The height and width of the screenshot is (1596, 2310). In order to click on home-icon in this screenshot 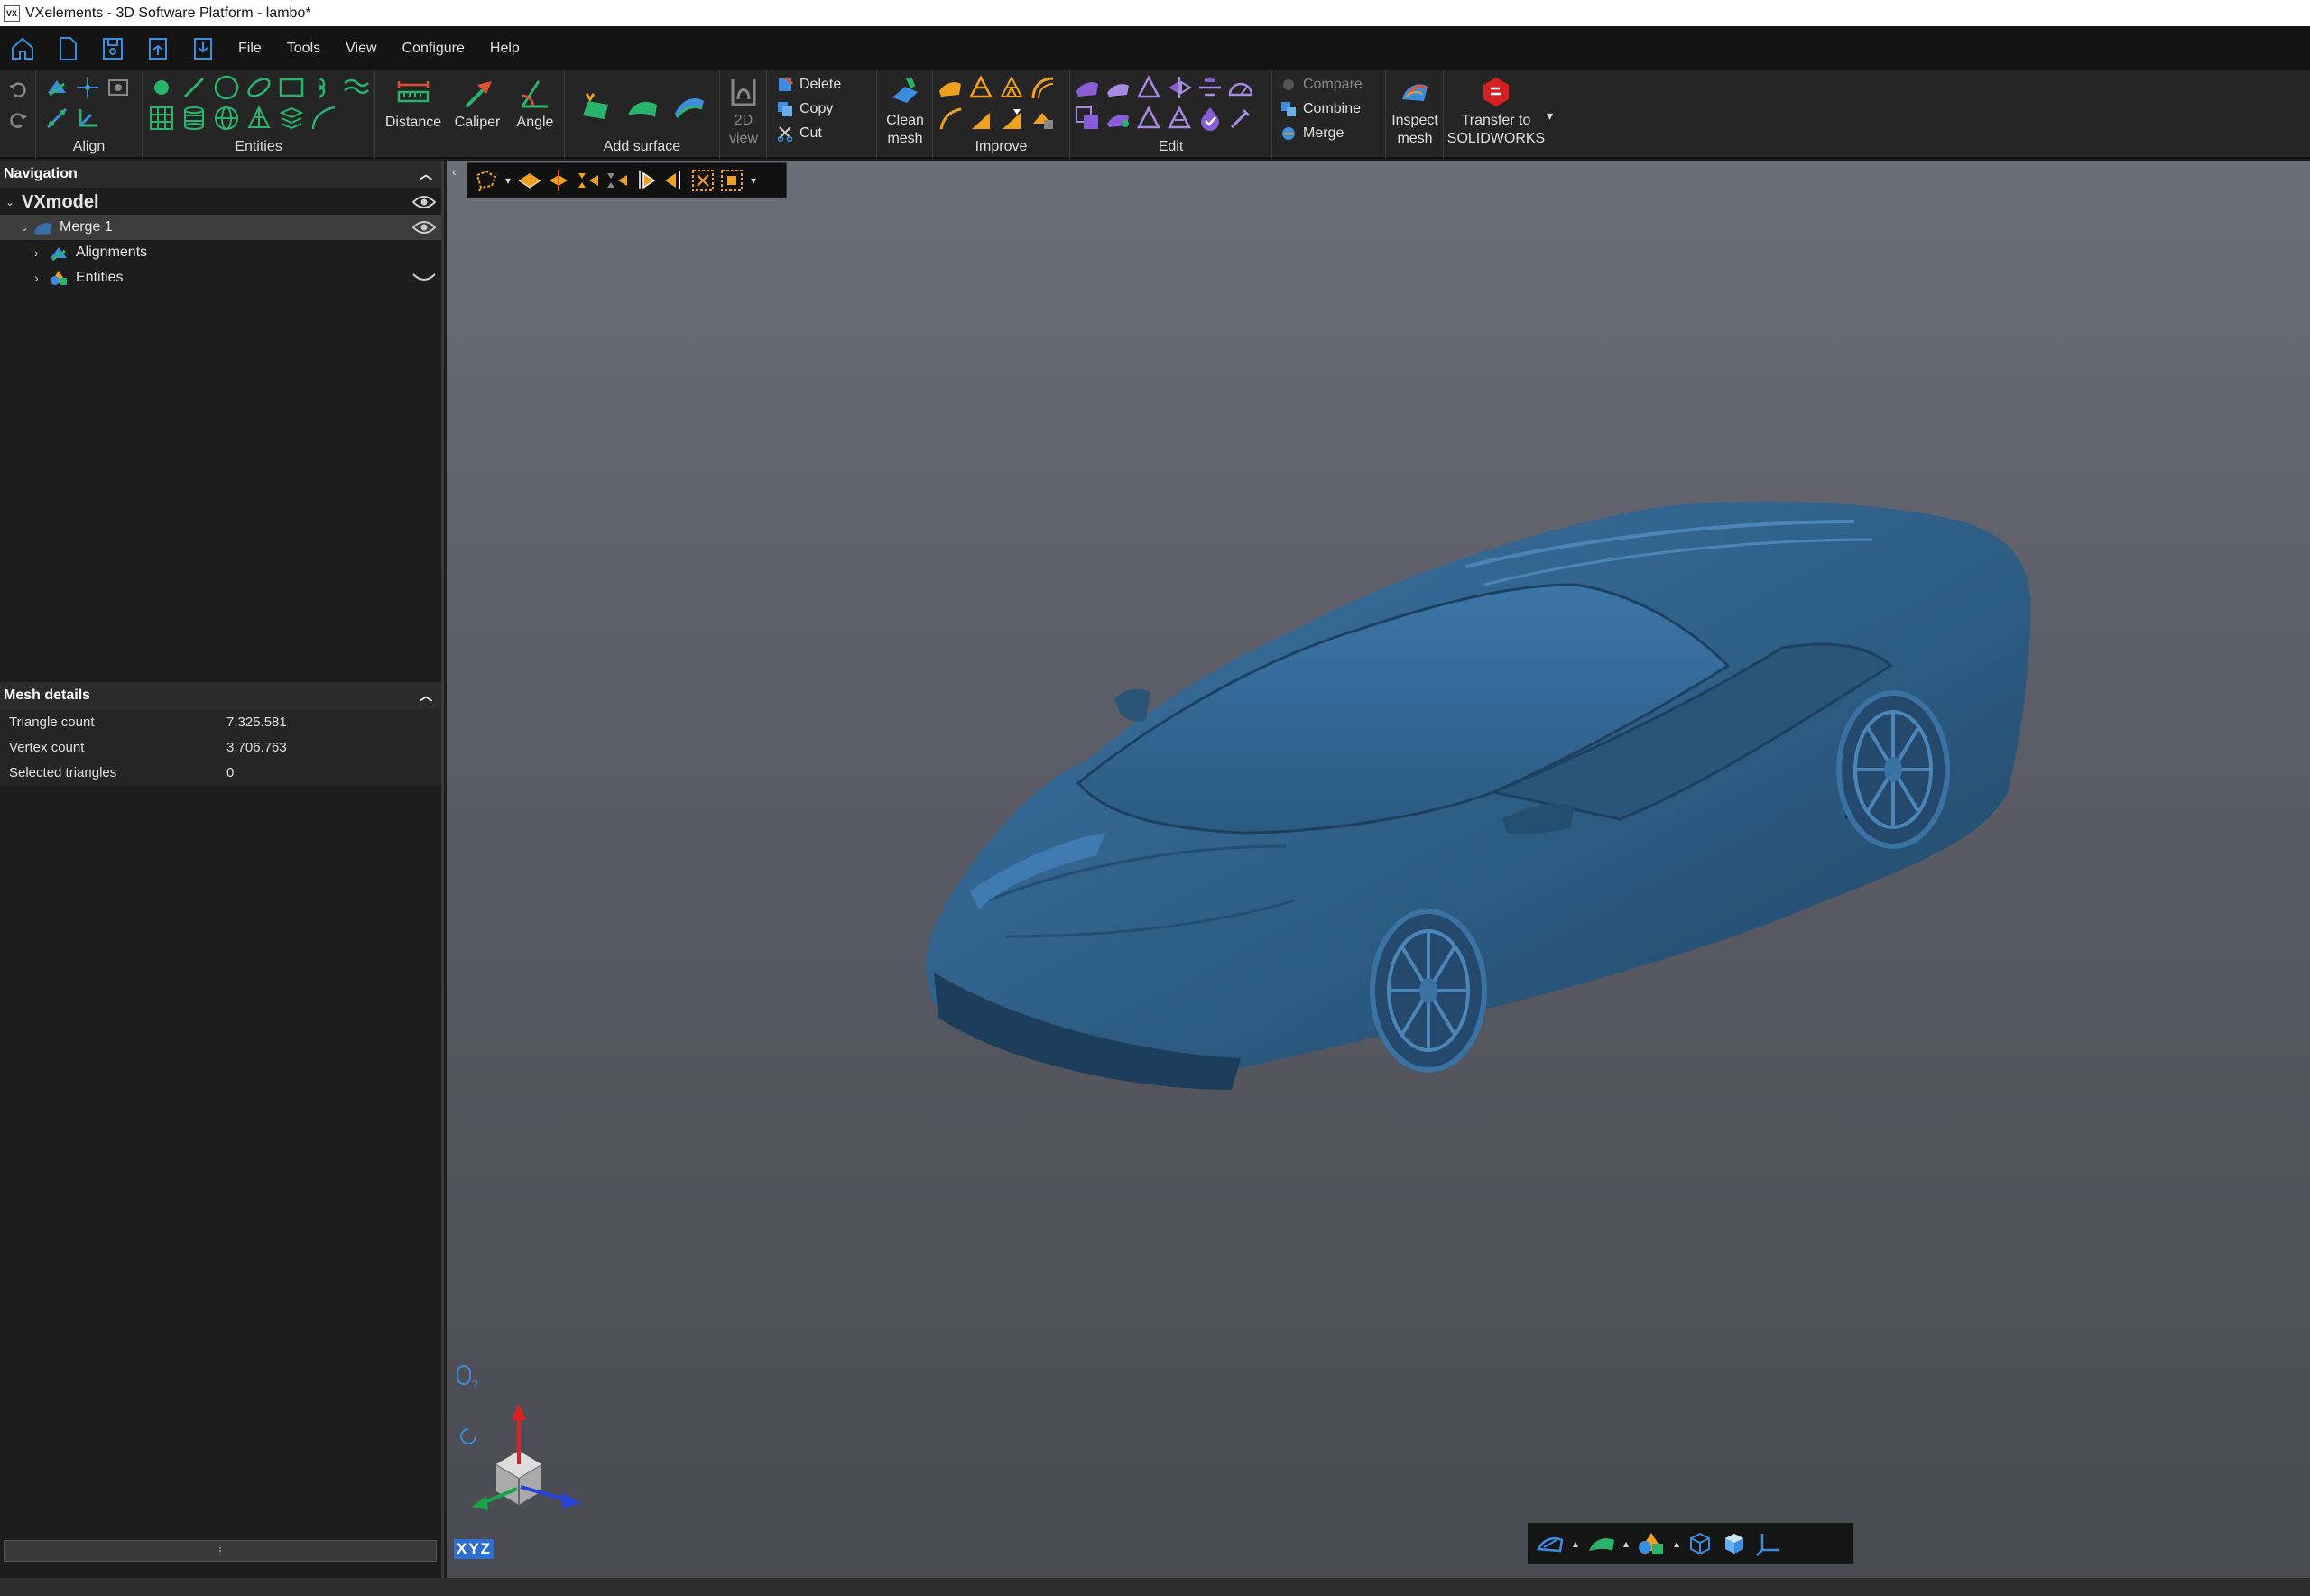, I will do `click(22, 48)`.